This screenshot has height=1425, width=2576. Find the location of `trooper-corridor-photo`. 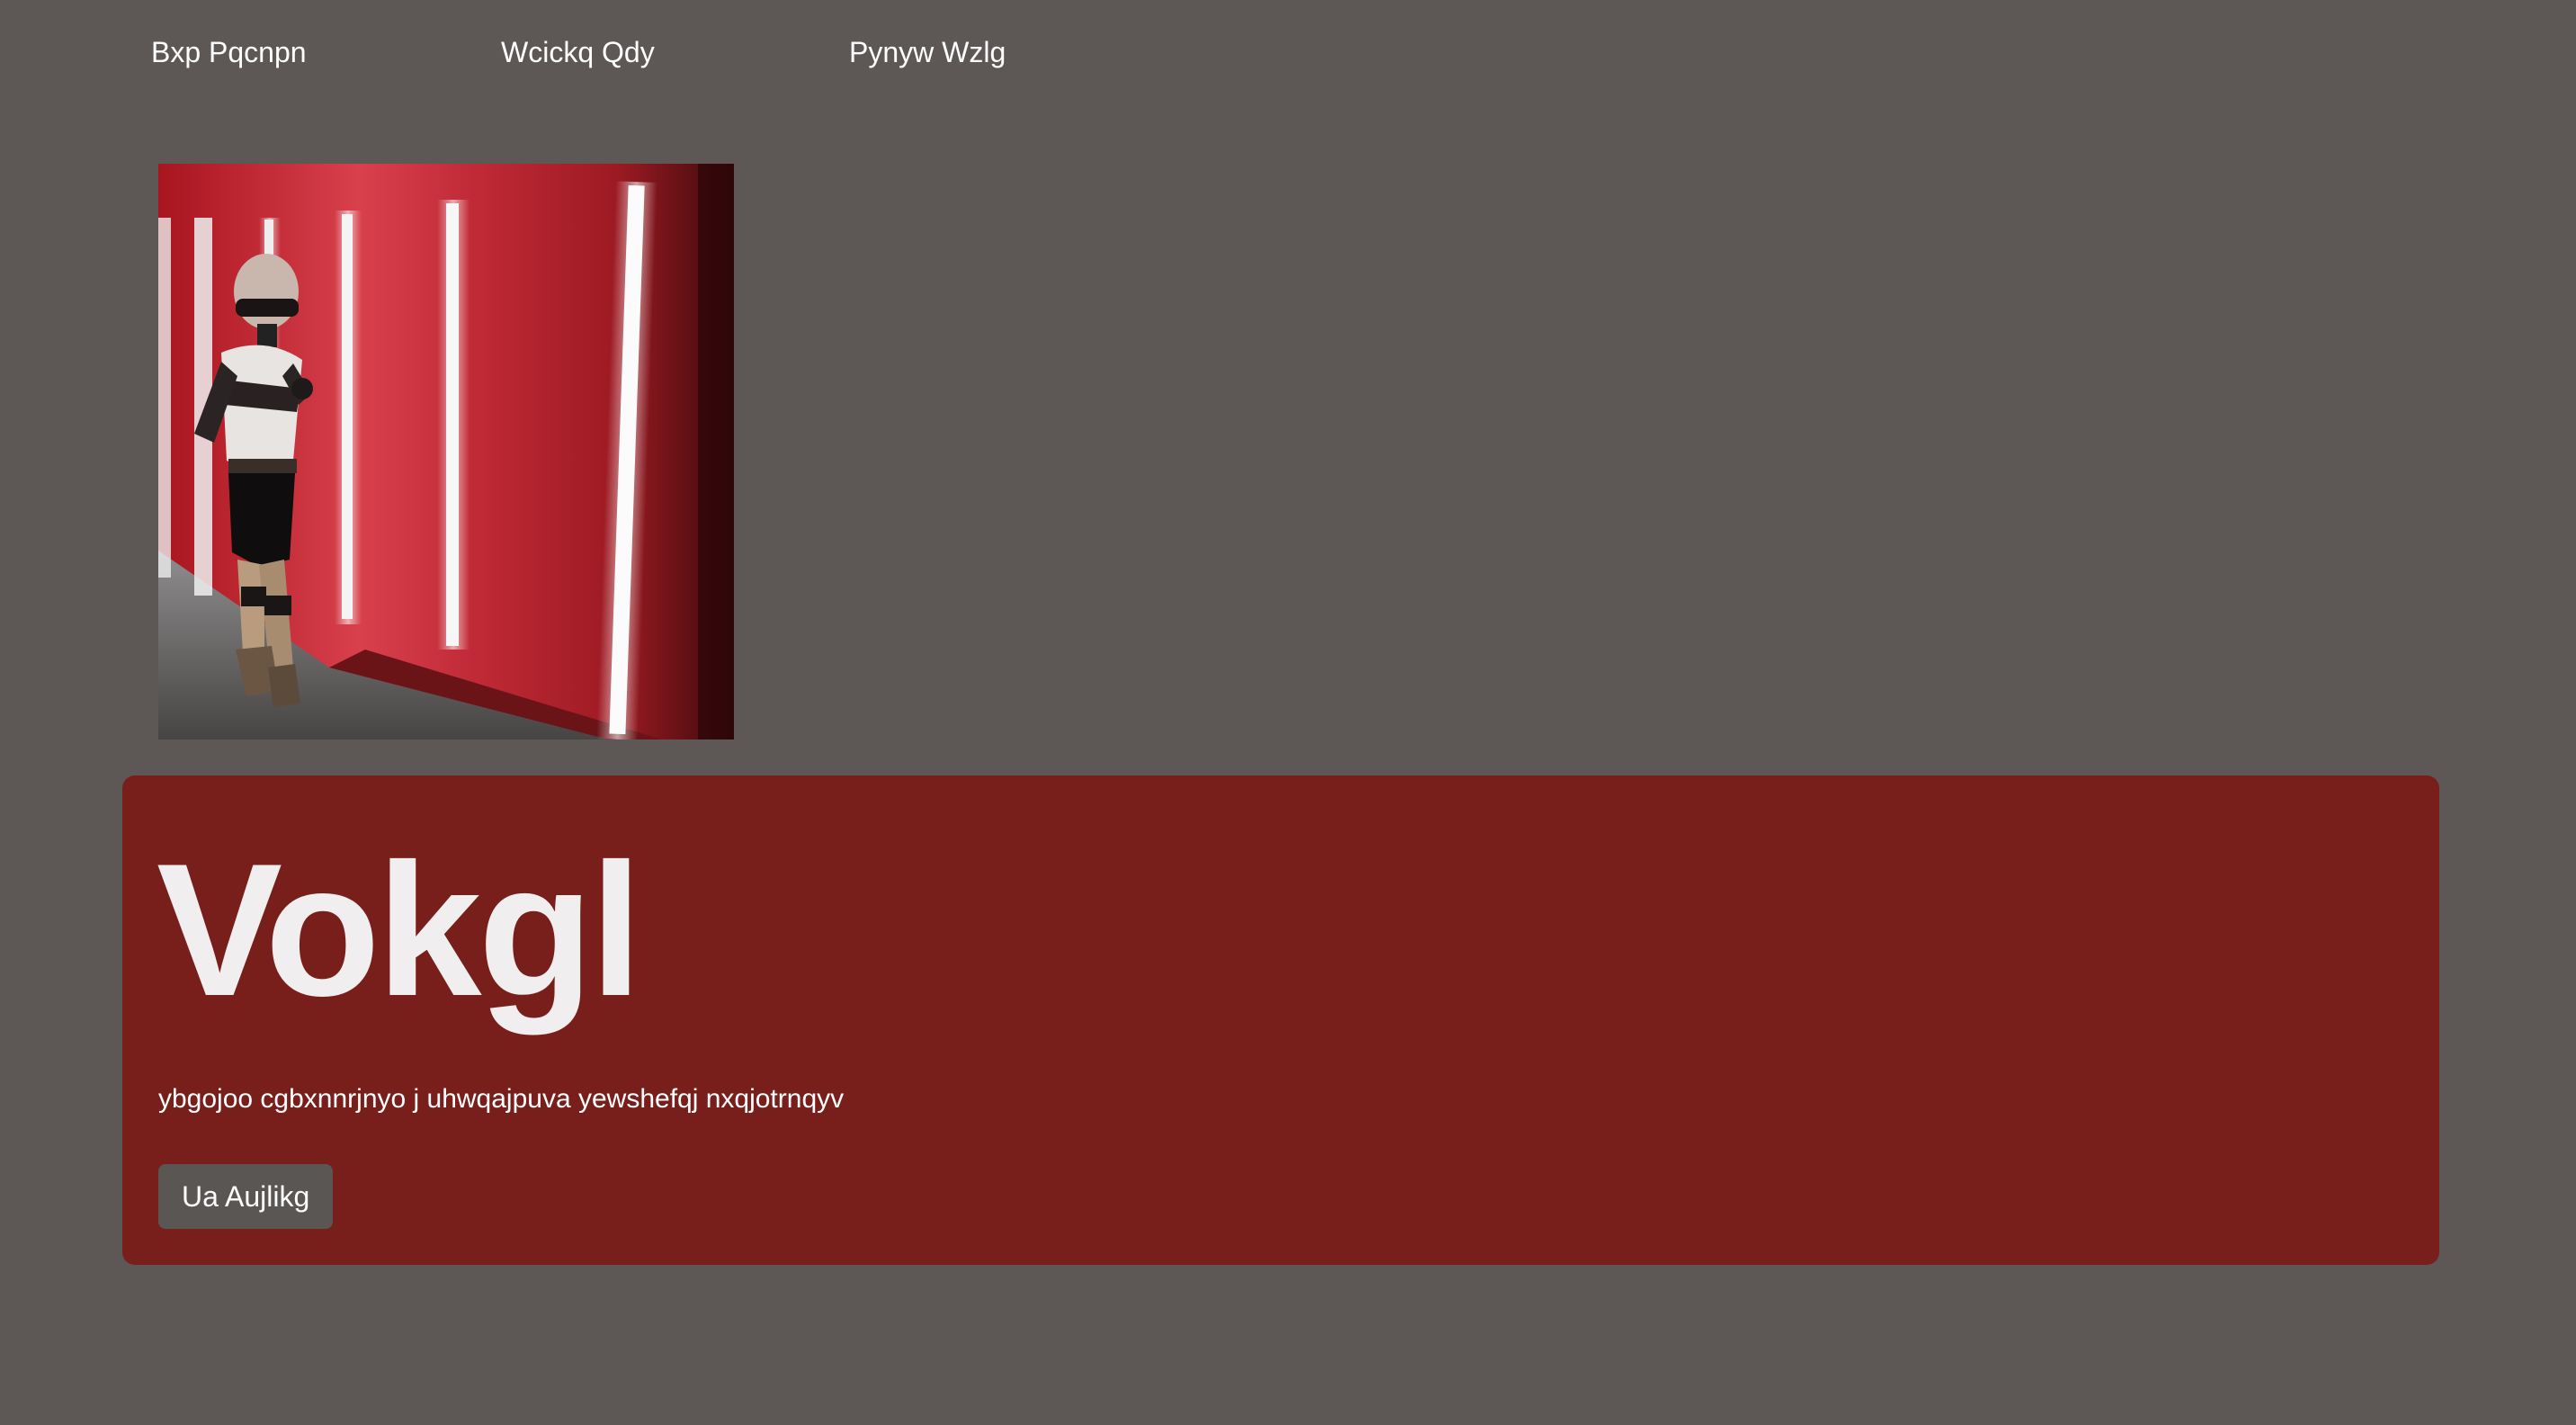

trooper-corridor-photo is located at coordinates (446, 451).